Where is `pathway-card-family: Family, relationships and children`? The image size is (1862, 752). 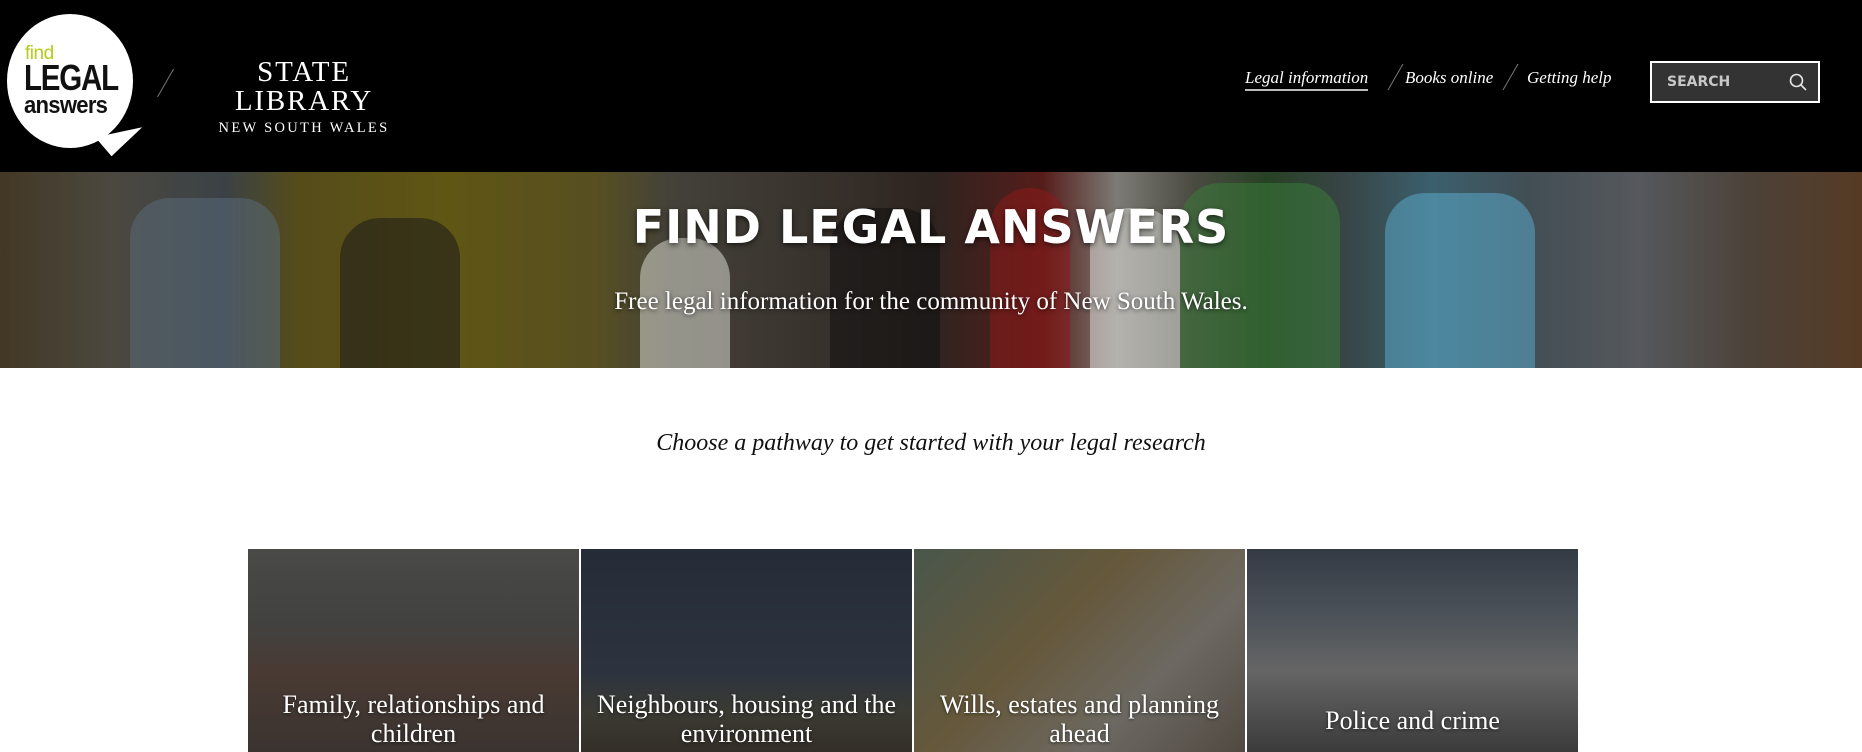
pathway-card-family: Family, relationships and children is located at coordinates (413, 650).